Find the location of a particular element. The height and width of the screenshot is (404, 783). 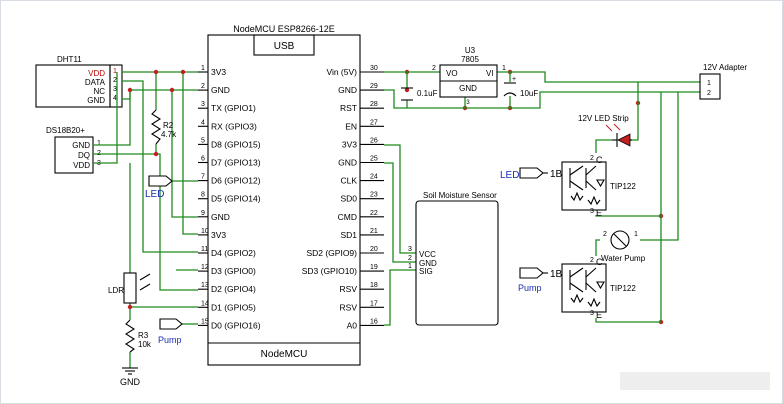

water-pump: 2 1 Water Pump is located at coordinates (623, 246).